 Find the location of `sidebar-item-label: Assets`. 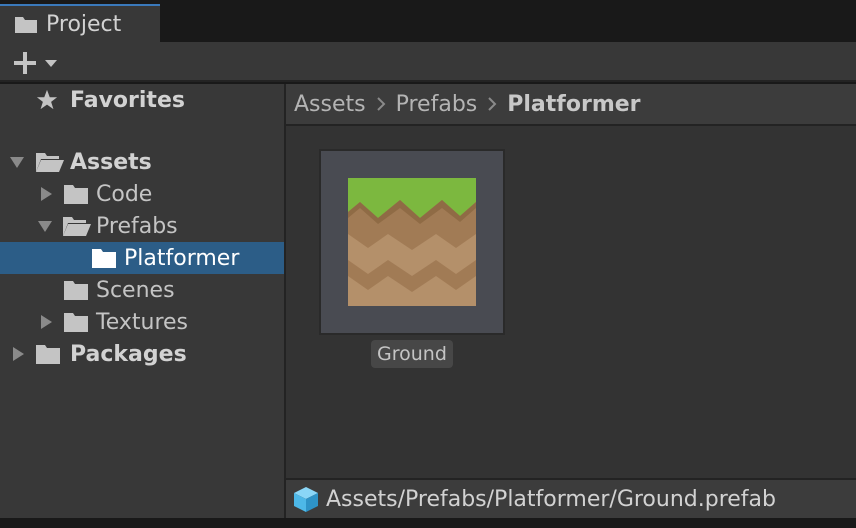

sidebar-item-label: Assets is located at coordinates (111, 162).